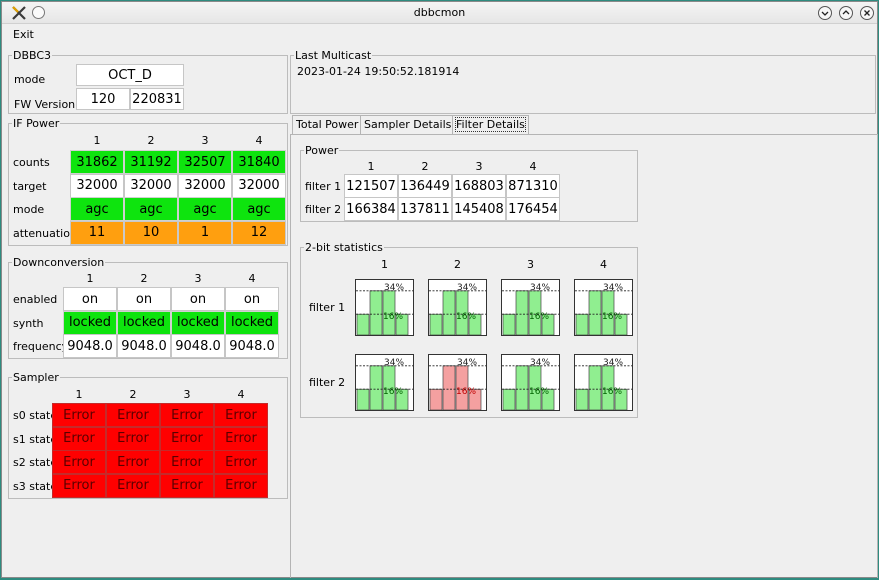  I want to click on value-cell: 136449, so click(425, 186).